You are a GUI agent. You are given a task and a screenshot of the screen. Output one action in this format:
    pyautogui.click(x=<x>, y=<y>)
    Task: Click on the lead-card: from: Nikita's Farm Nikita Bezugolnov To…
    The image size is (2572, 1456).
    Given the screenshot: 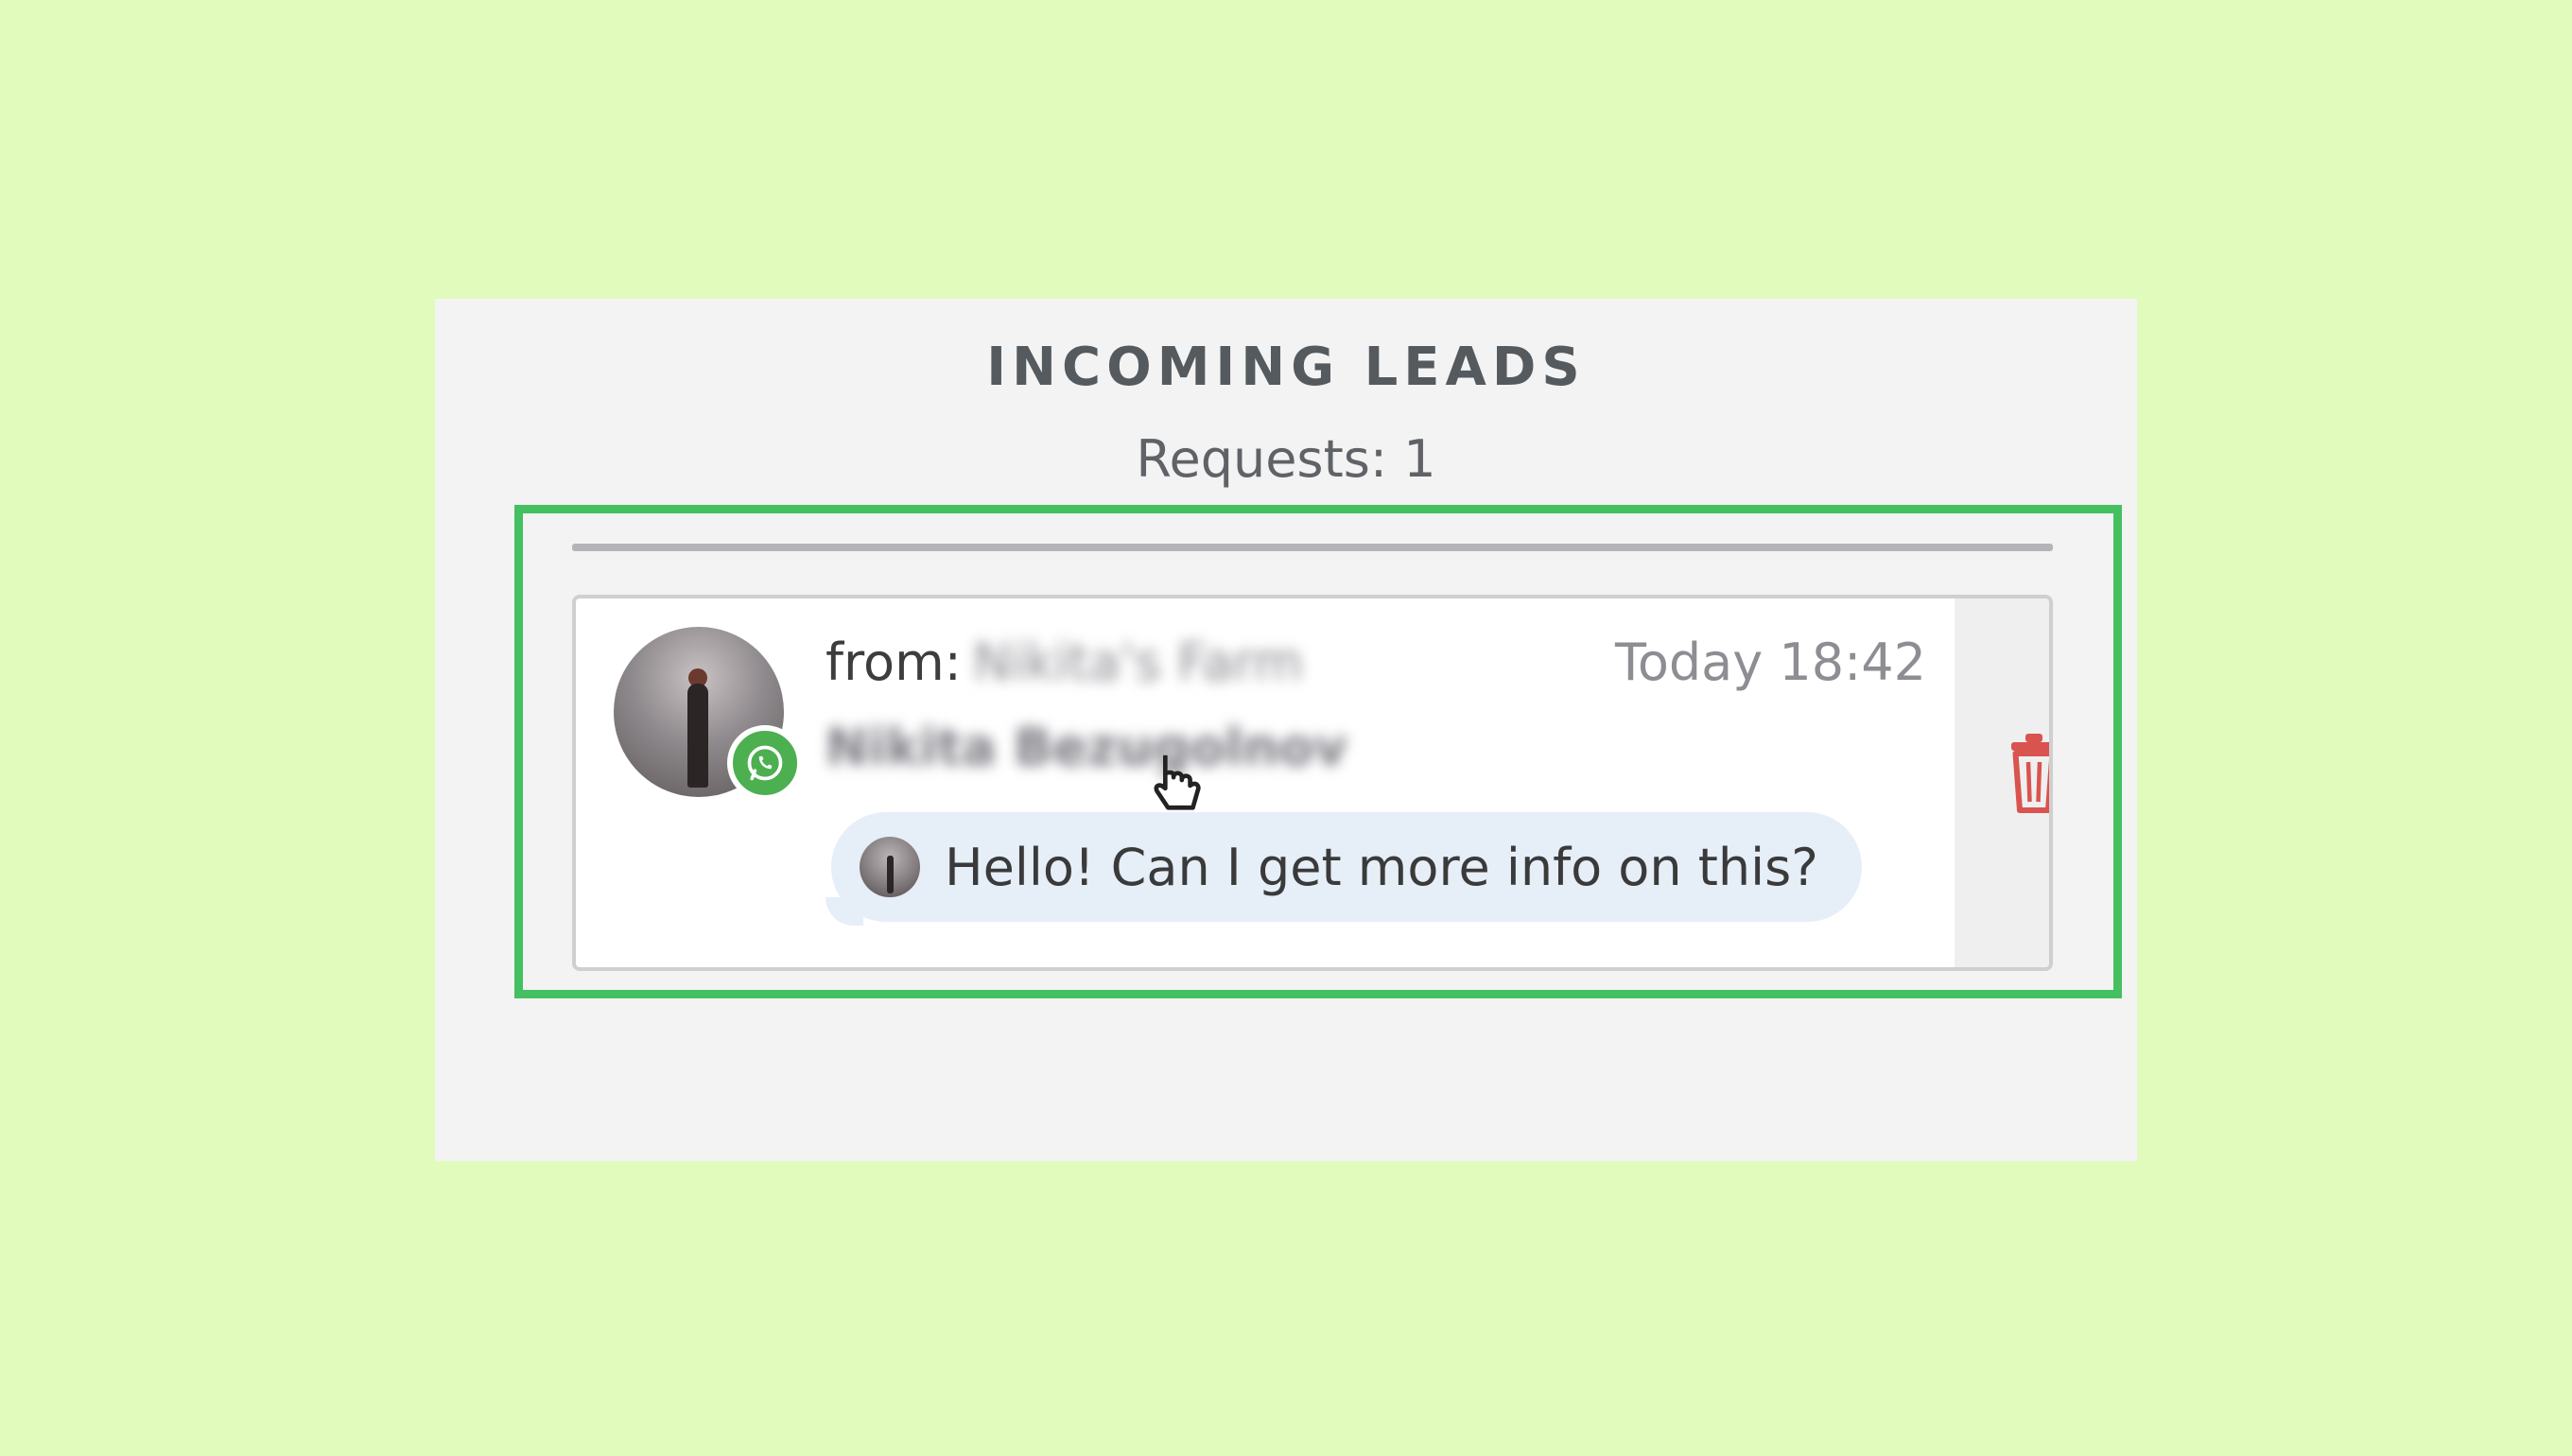 What is the action you would take?
    pyautogui.click(x=1312, y=783)
    